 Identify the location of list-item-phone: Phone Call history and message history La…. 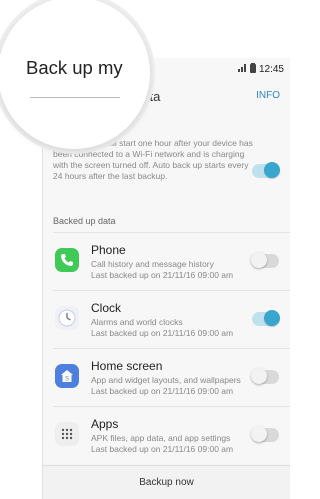
(166, 262).